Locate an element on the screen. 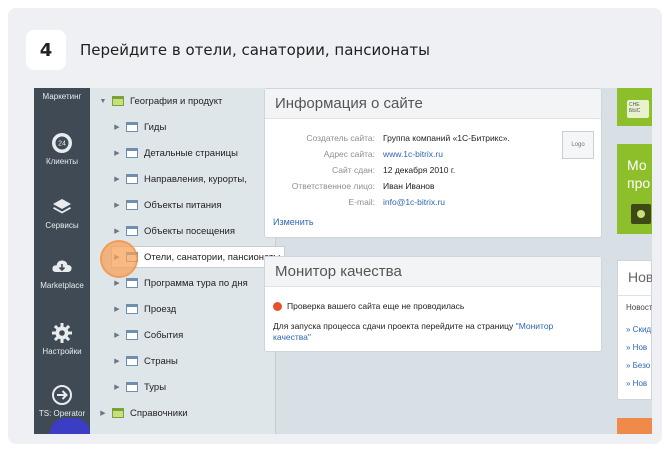 The height and width of the screenshot is (456, 670). nav-item-marketing: Маркетинг is located at coordinates (62, 96).